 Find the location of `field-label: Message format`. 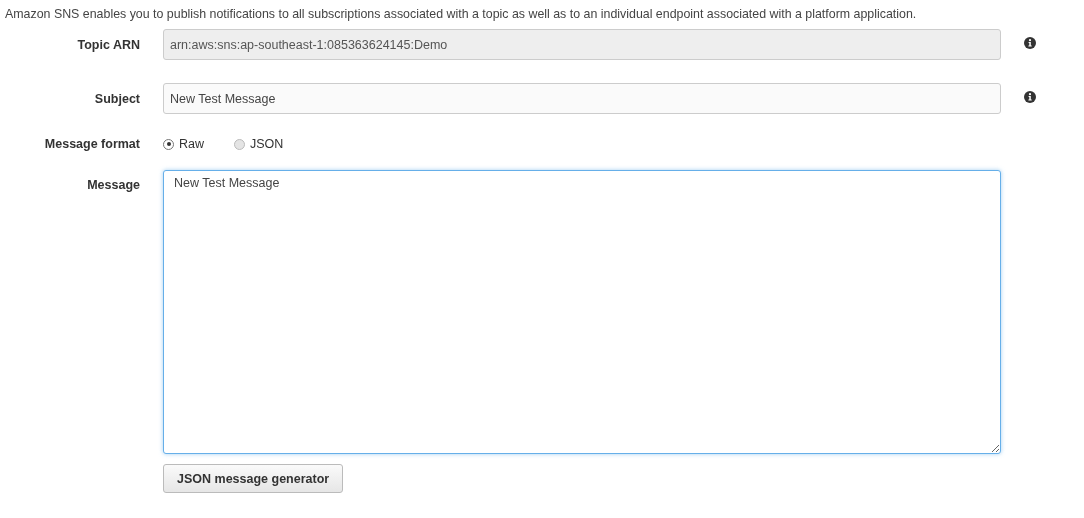

field-label: Message format is located at coordinates (91, 144).